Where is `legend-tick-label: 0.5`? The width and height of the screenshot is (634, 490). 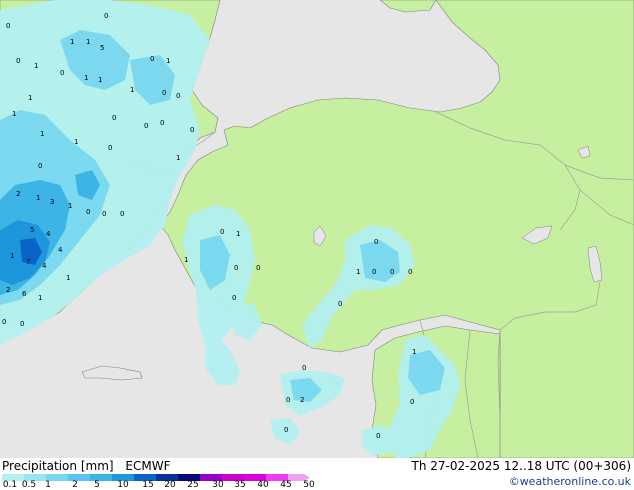
legend-tick-label: 0.5 is located at coordinates (29, 485).